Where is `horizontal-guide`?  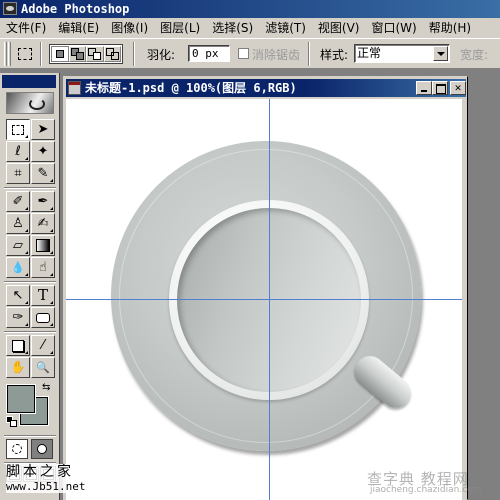
horizontal-guide is located at coordinates (264, 299).